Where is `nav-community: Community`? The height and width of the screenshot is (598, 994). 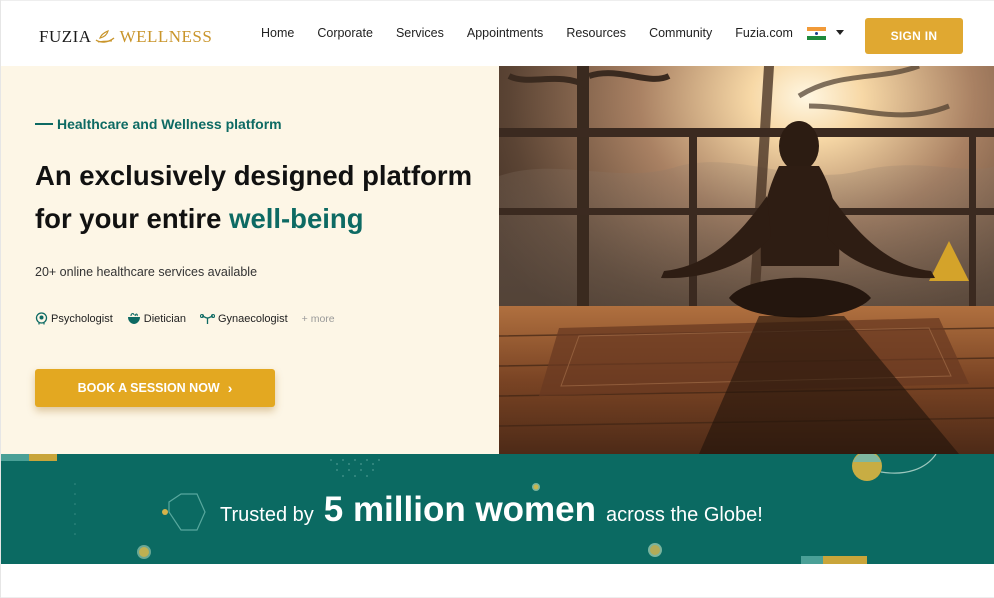
nav-community: Community is located at coordinates (680, 33).